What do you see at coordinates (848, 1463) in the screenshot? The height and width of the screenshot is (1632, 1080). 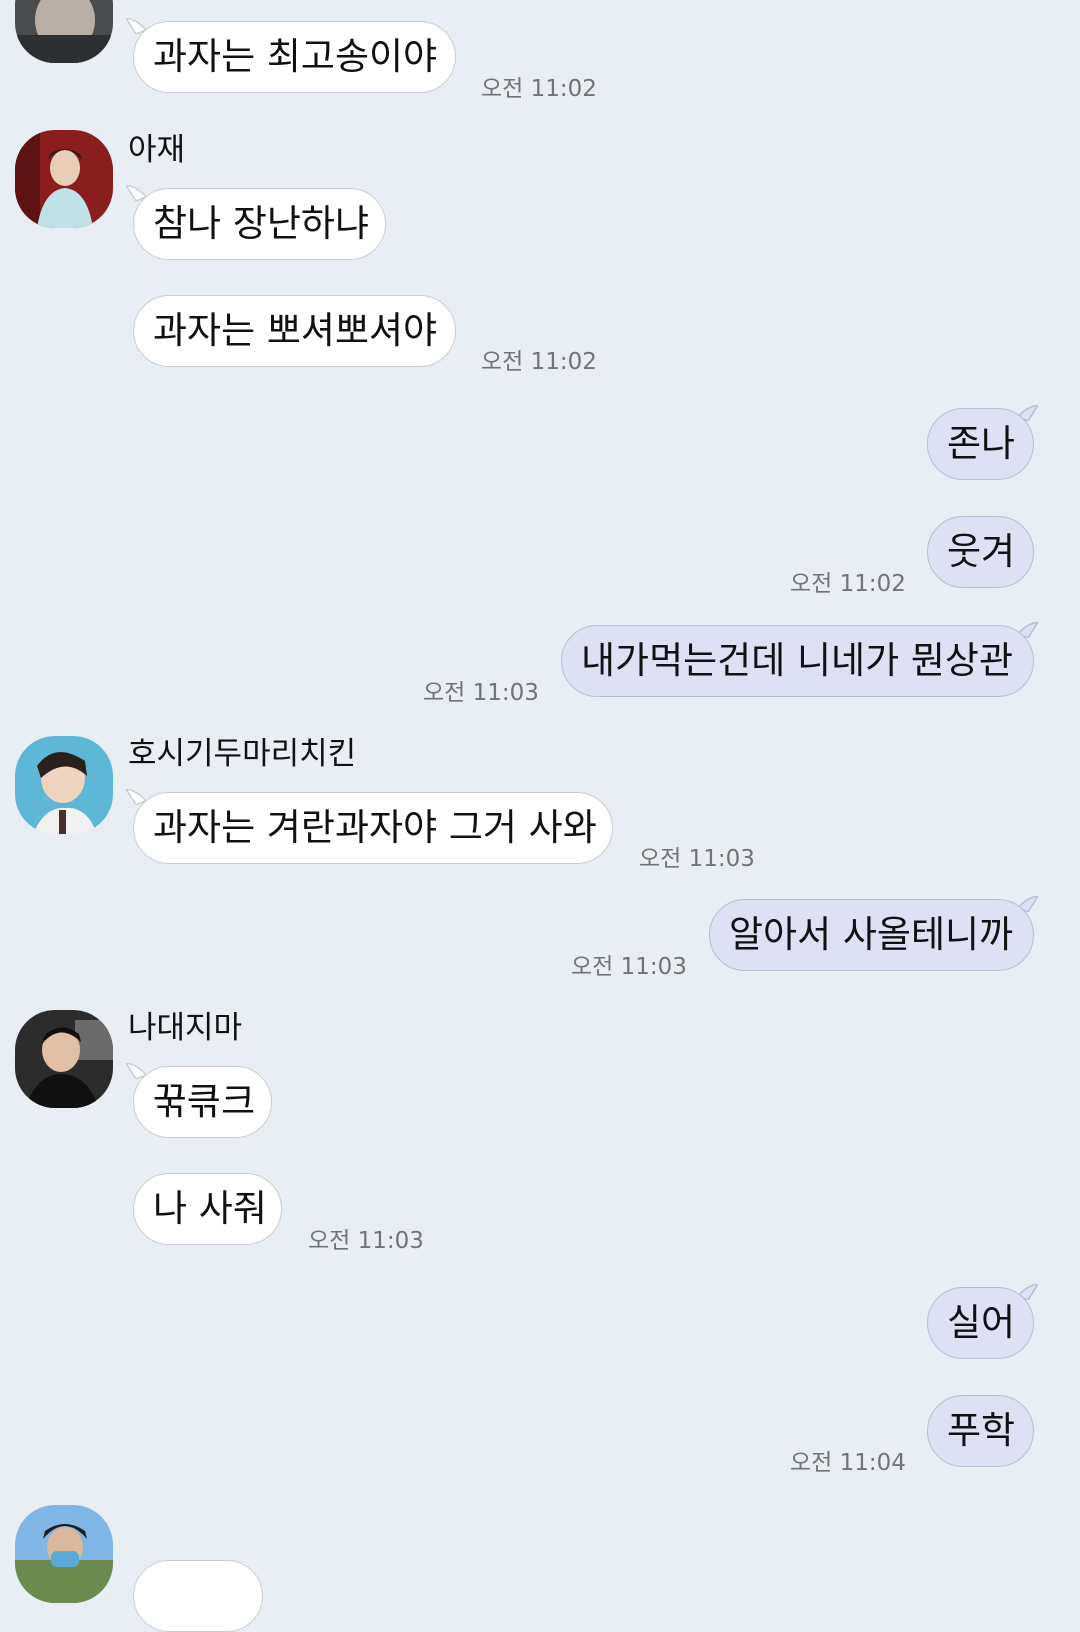 I see `message-timestamp: 오전 11:04` at bounding box center [848, 1463].